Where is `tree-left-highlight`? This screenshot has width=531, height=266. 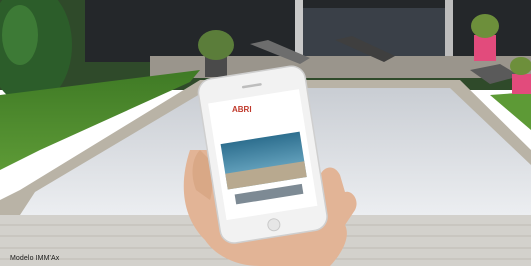
tree-left-highlight is located at coordinates (20, 35).